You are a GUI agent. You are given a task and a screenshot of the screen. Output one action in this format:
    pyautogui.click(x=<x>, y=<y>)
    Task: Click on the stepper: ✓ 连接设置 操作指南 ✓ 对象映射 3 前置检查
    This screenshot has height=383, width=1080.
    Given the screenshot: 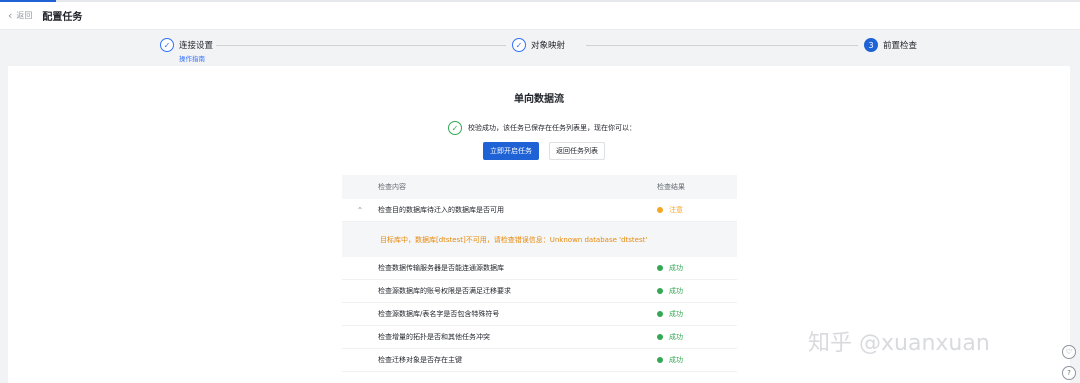 What is the action you would take?
    pyautogui.click(x=540, y=48)
    